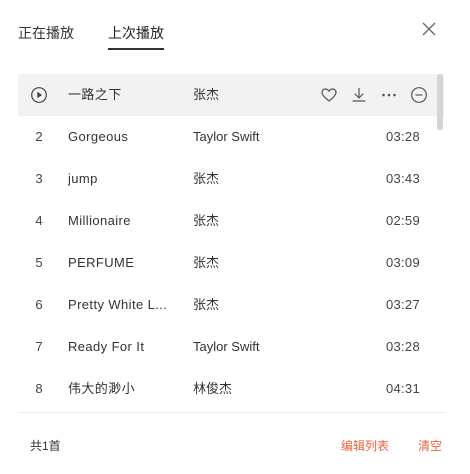 The image size is (470, 474). I want to click on more-icon, so click(389, 95).